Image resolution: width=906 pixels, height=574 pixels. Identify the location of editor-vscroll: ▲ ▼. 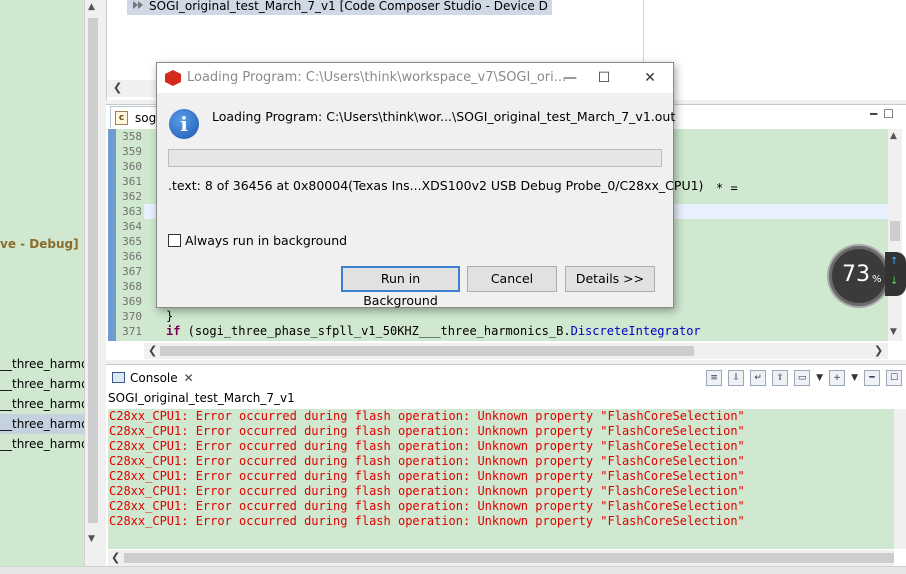
(895, 235).